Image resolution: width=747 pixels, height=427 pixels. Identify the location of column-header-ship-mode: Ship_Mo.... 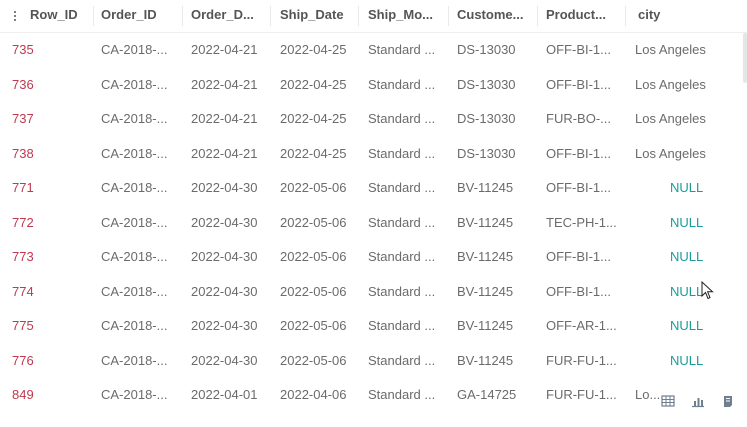
(408, 16).